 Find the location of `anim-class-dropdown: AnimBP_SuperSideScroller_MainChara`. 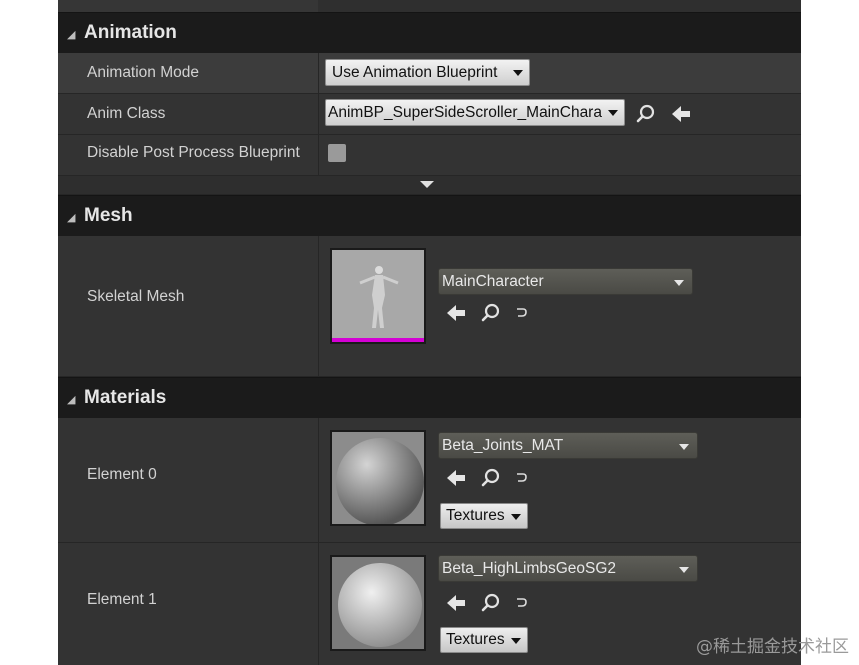

anim-class-dropdown: AnimBP_SuperSideScroller_MainChara is located at coordinates (475, 112).